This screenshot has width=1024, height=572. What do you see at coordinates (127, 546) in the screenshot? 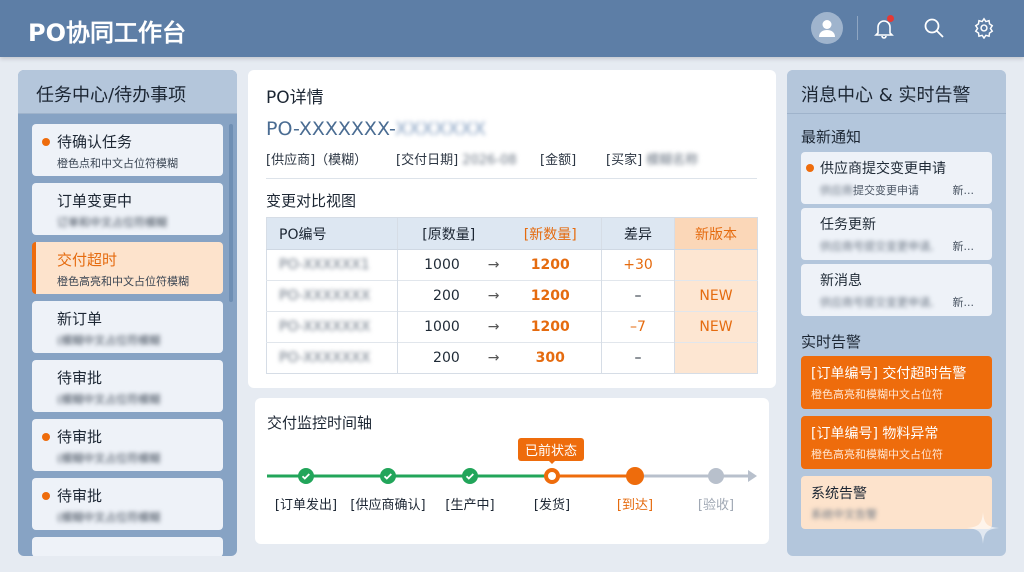
I see `task-item-partial` at bounding box center [127, 546].